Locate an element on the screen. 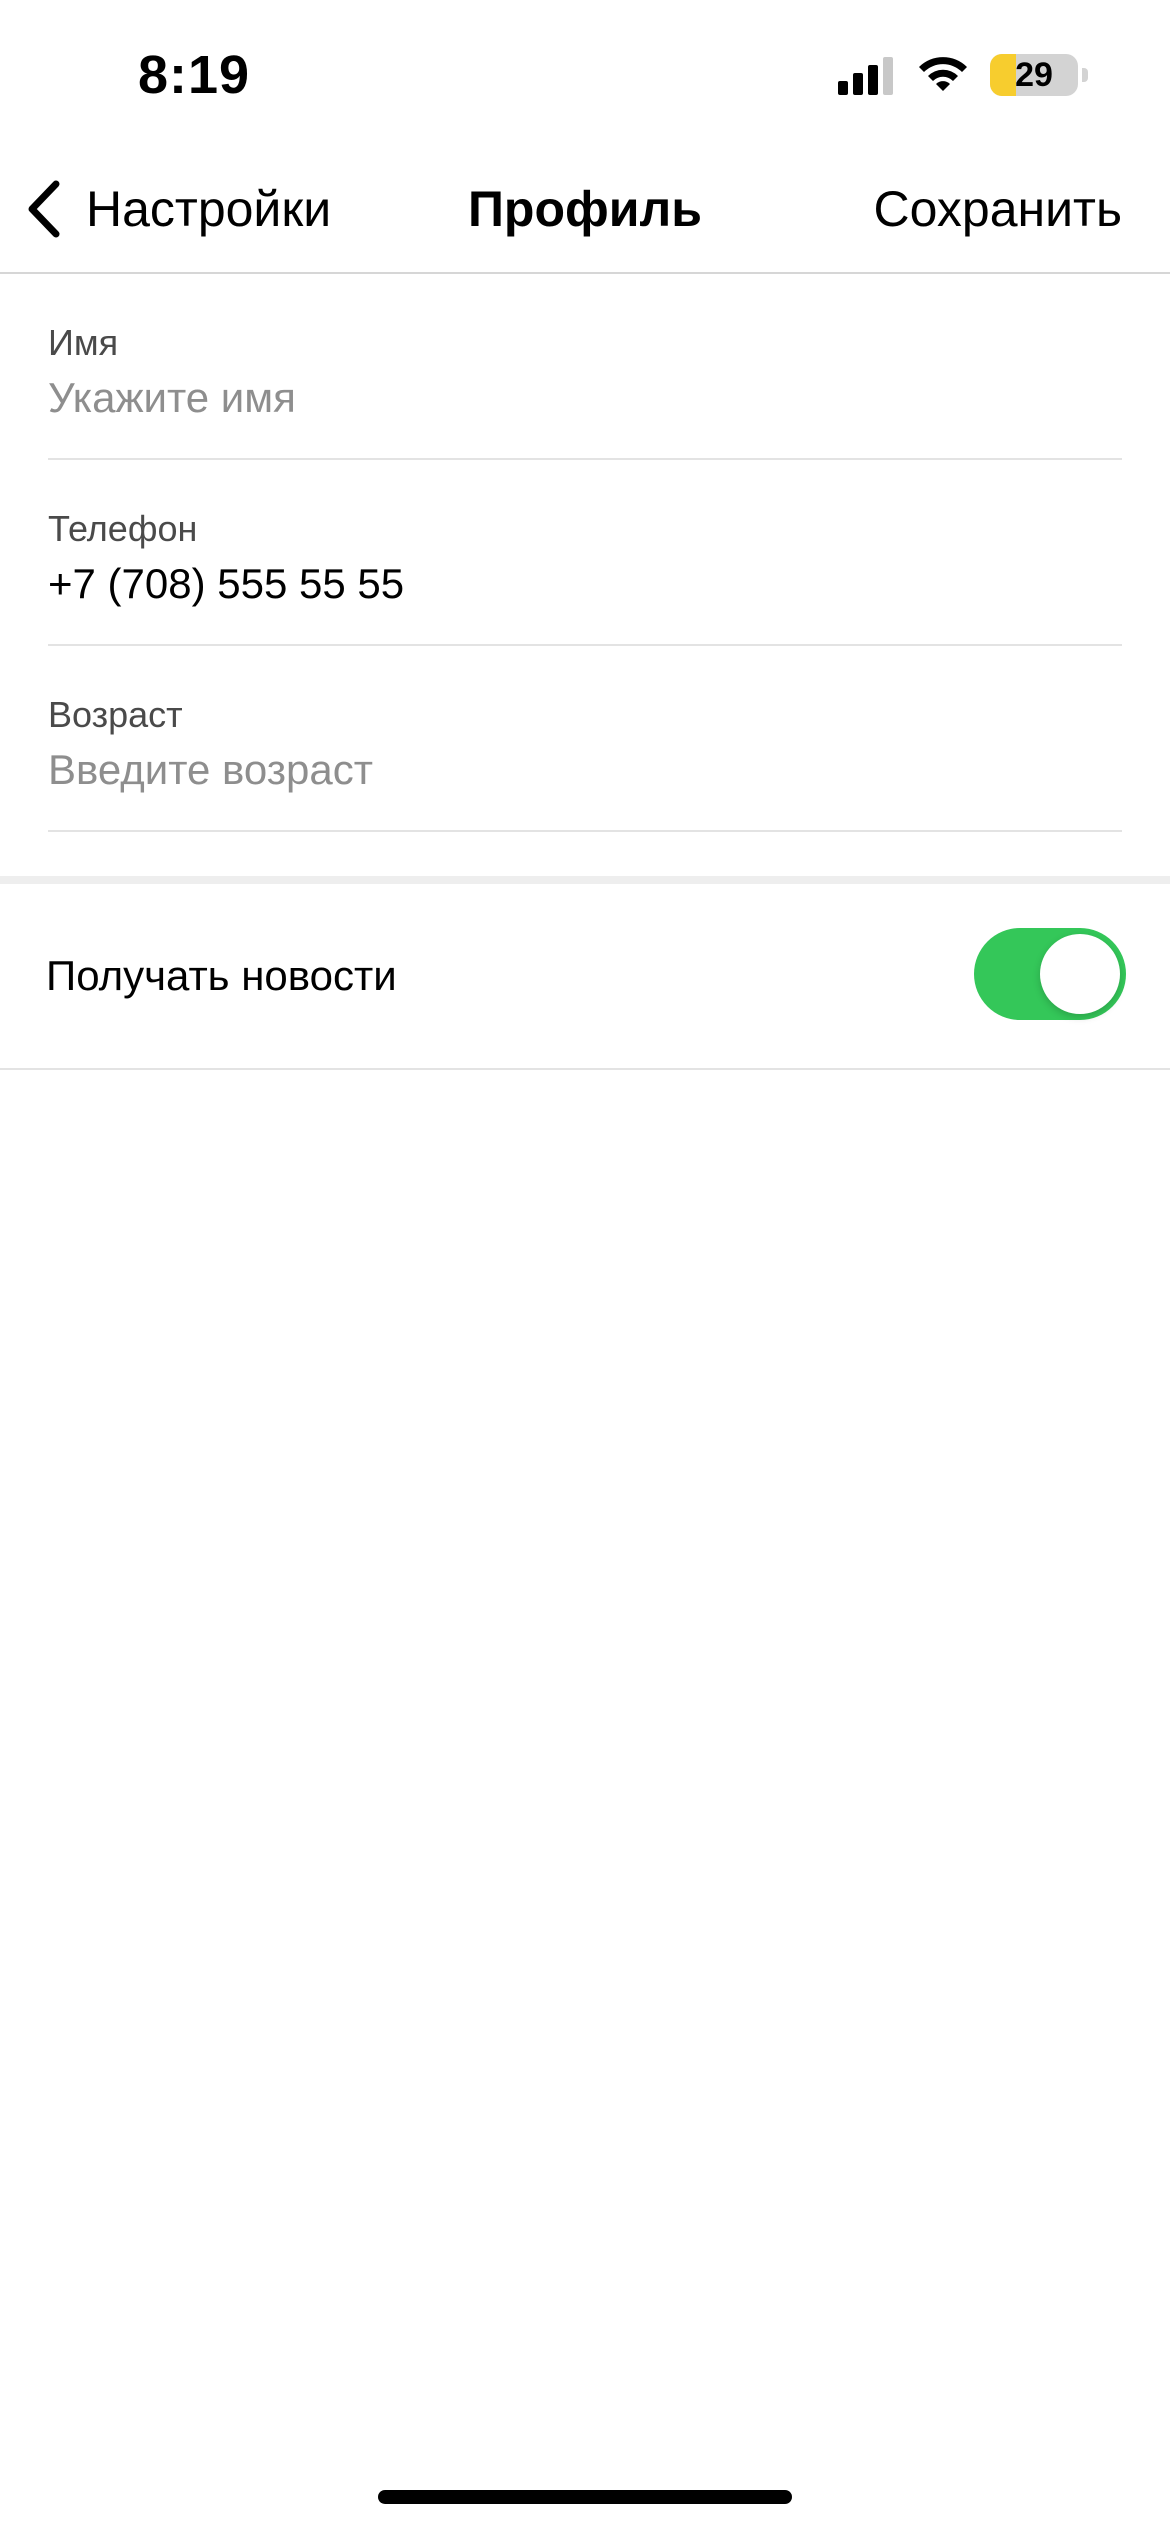 The width and height of the screenshot is (1170, 2532). home-indicator is located at coordinates (585, 2497).